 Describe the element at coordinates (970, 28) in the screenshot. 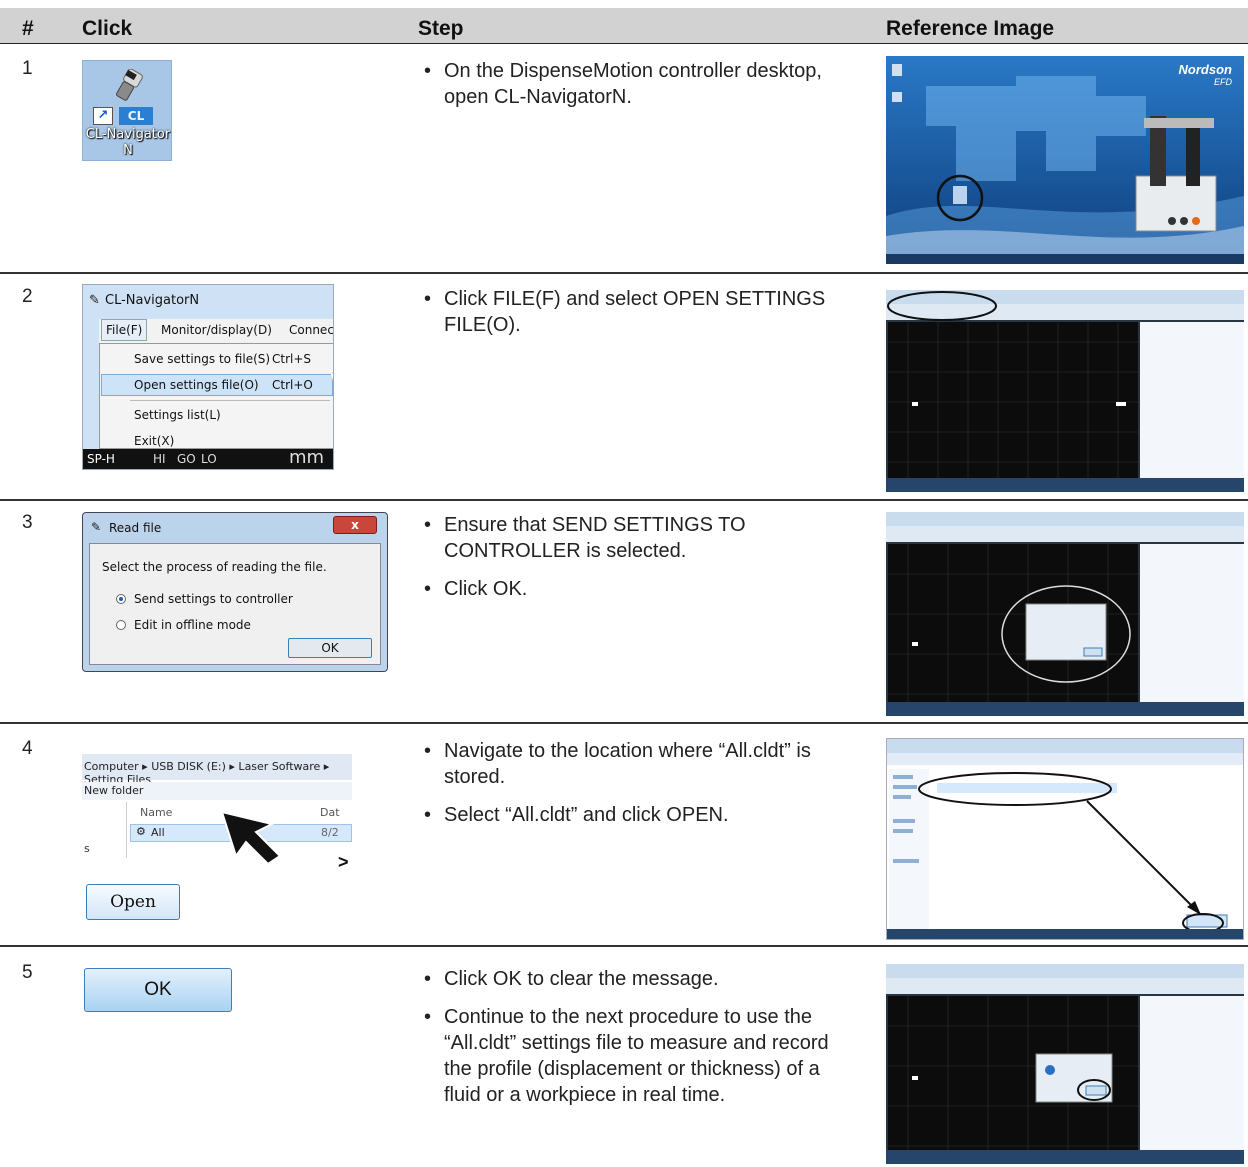

I see `header-reference-image: Reference Image` at that location.